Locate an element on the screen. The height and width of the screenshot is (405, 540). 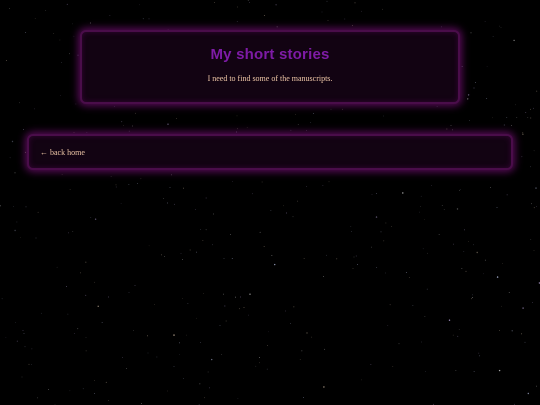
back-home-link: ← back home is located at coordinates (62, 152).